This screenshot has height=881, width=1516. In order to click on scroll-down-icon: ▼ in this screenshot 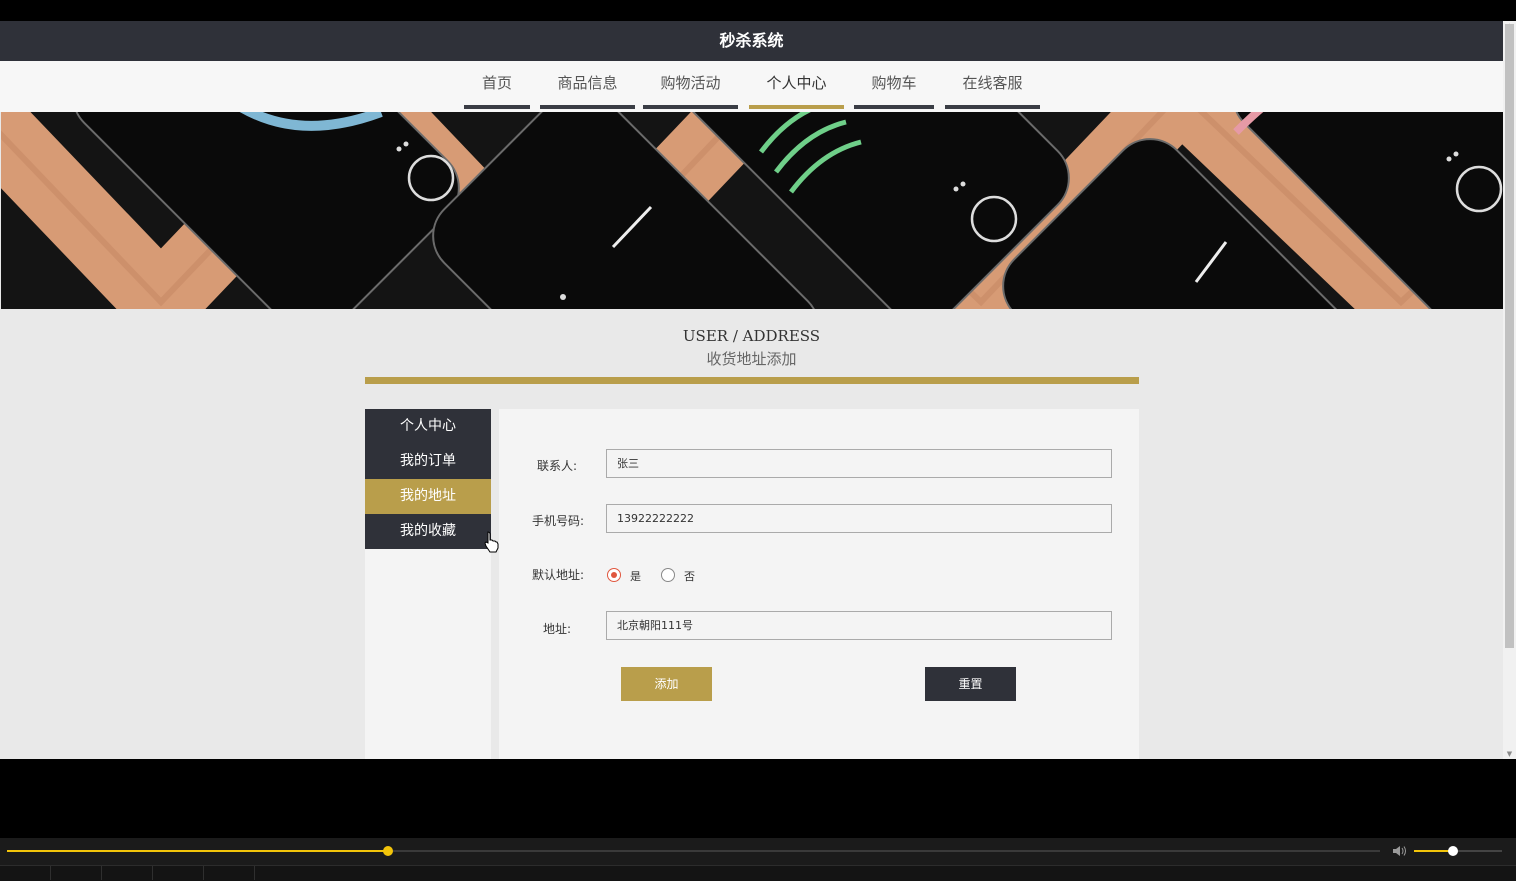, I will do `click(1509, 754)`.